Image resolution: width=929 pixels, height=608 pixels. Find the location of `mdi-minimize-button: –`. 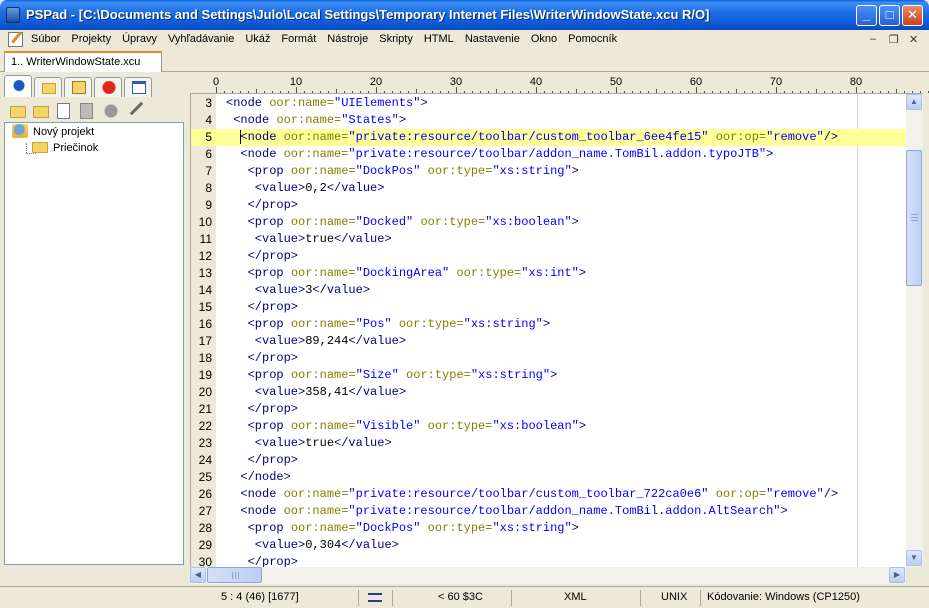

mdi-minimize-button: – is located at coordinates (873, 39).